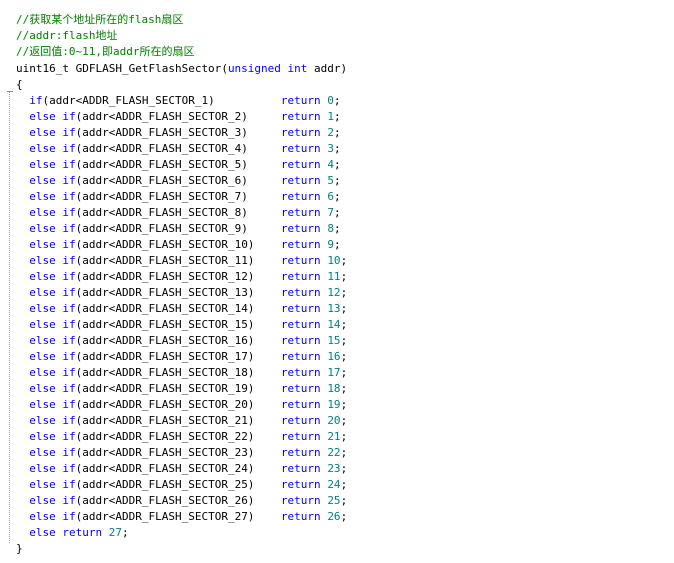  I want to click on param-type-keyword-int: int, so click(297, 68).